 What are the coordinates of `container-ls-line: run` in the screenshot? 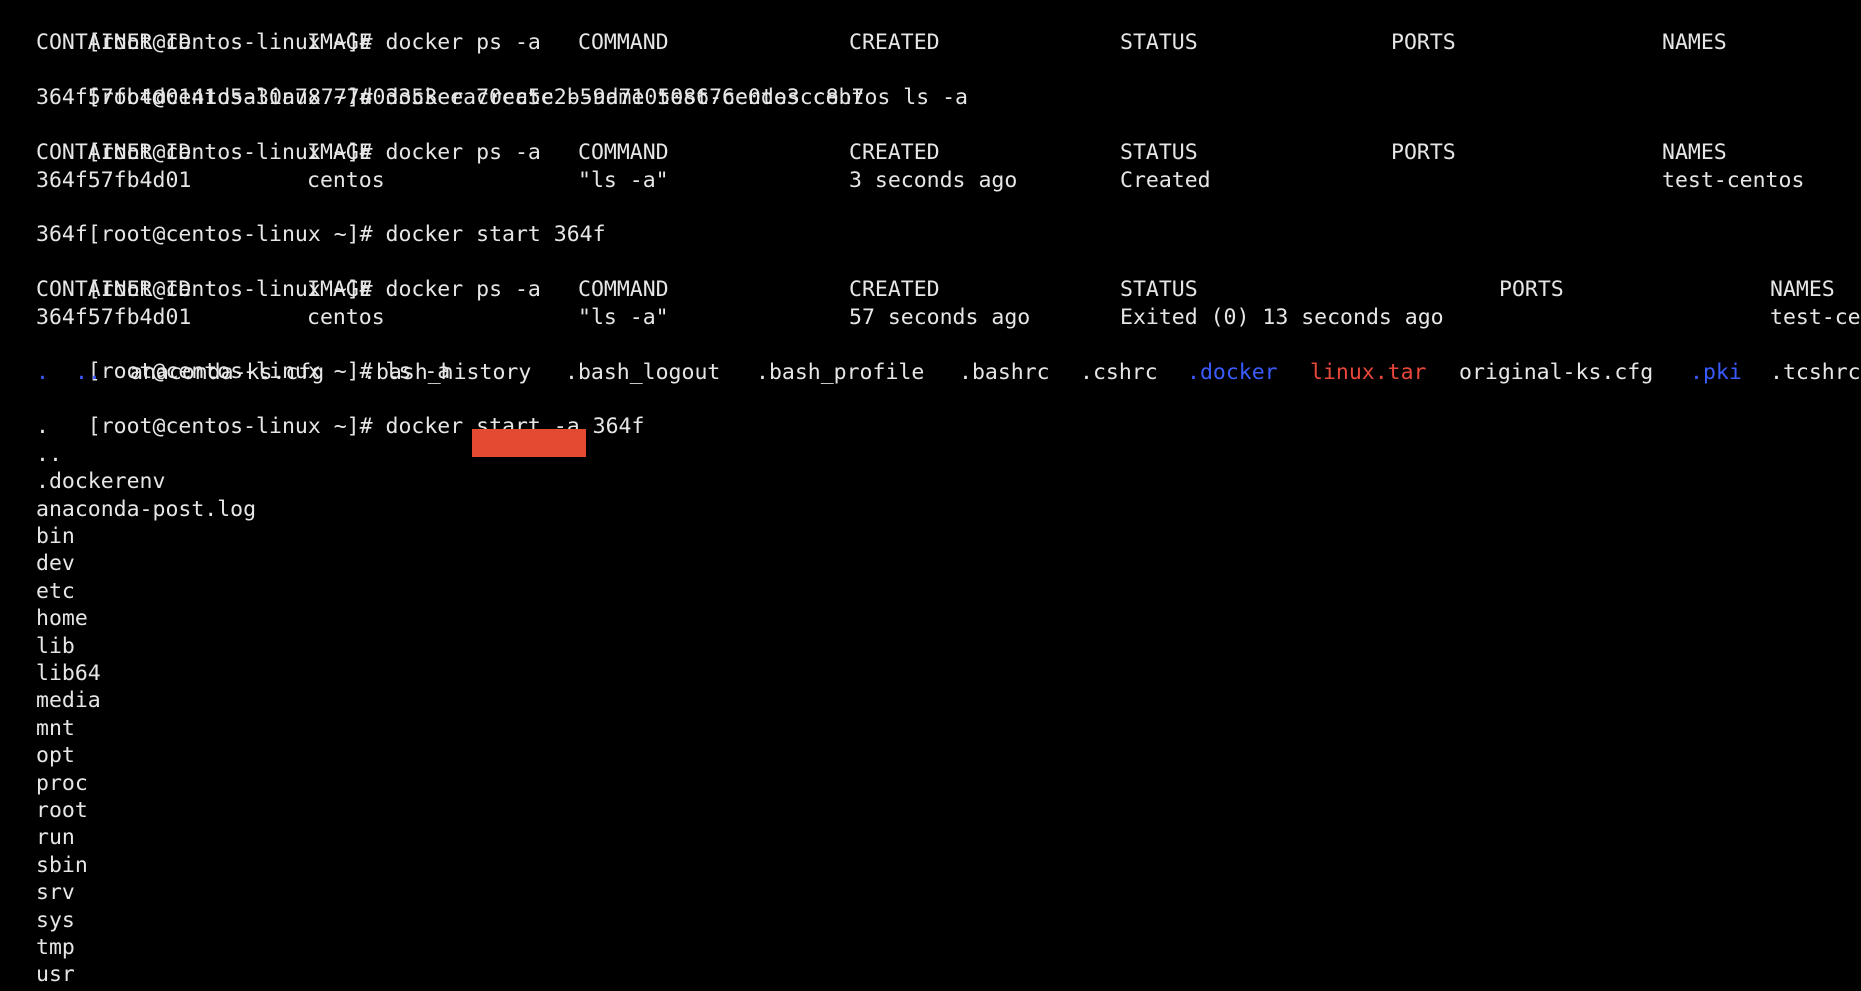 It's located at (55, 837).